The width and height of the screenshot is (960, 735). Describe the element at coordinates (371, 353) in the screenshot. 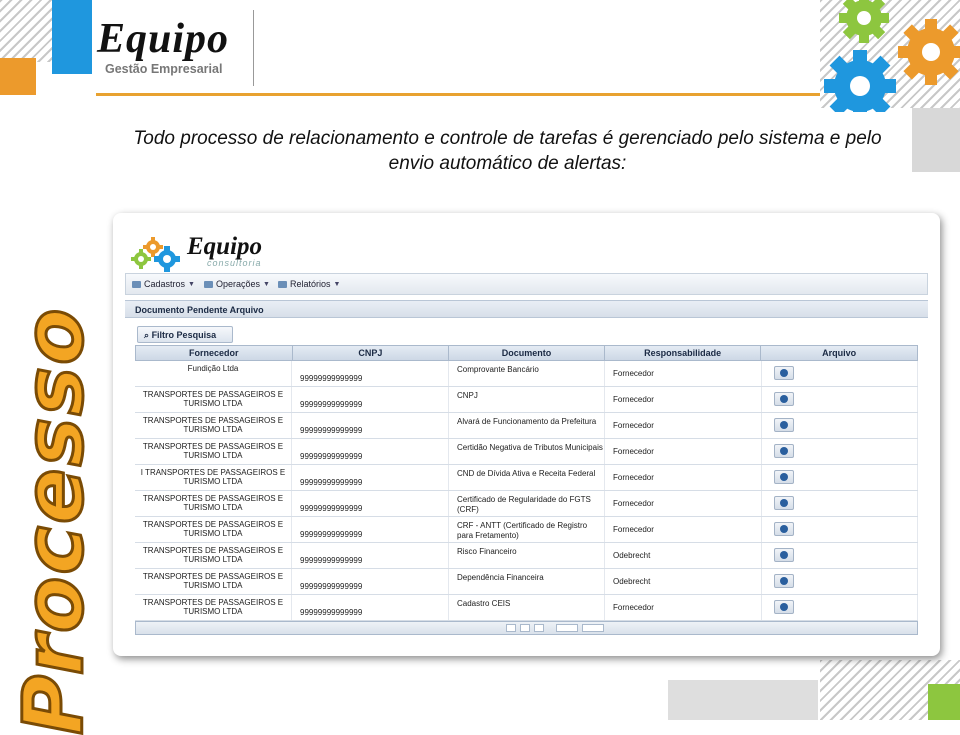

I see `column-header: CNPJ` at that location.